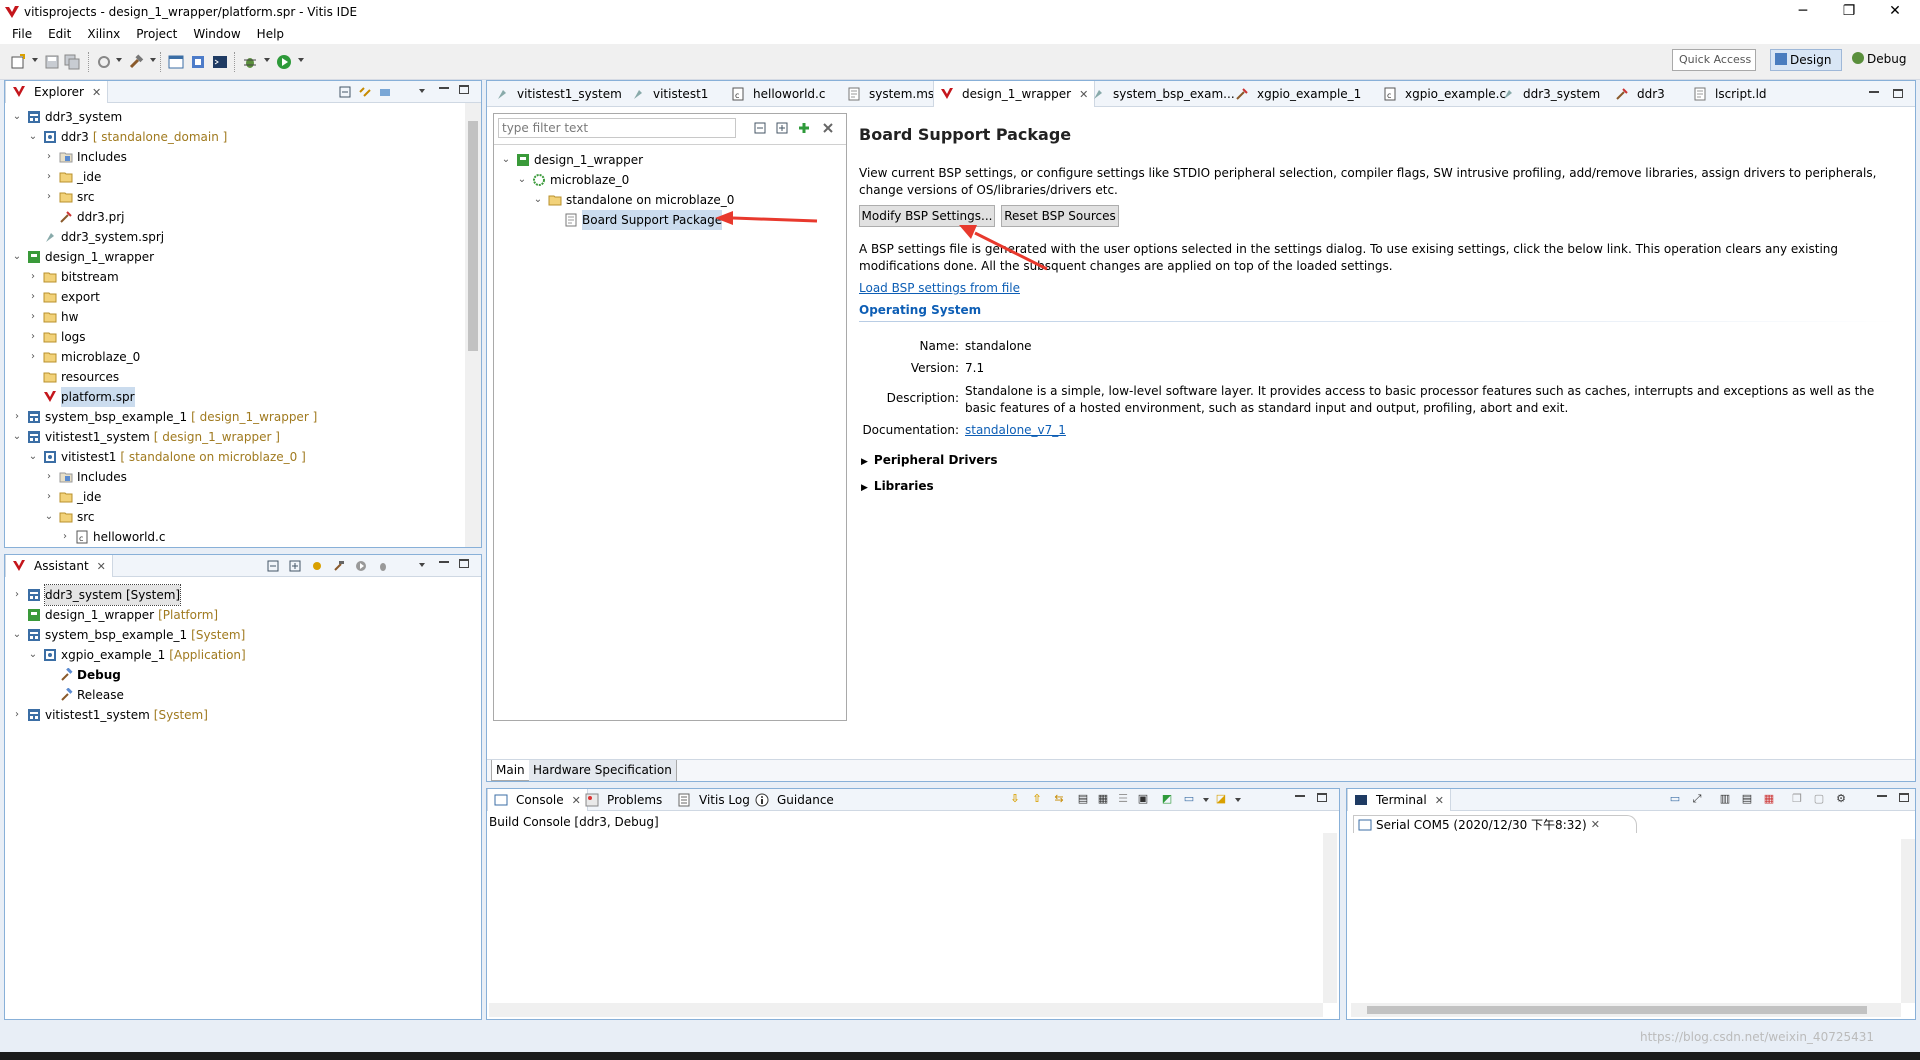 The image size is (1920, 1060). Describe the element at coordinates (1143, 799) in the screenshot. I see `display-selected-icon: ▣` at that location.